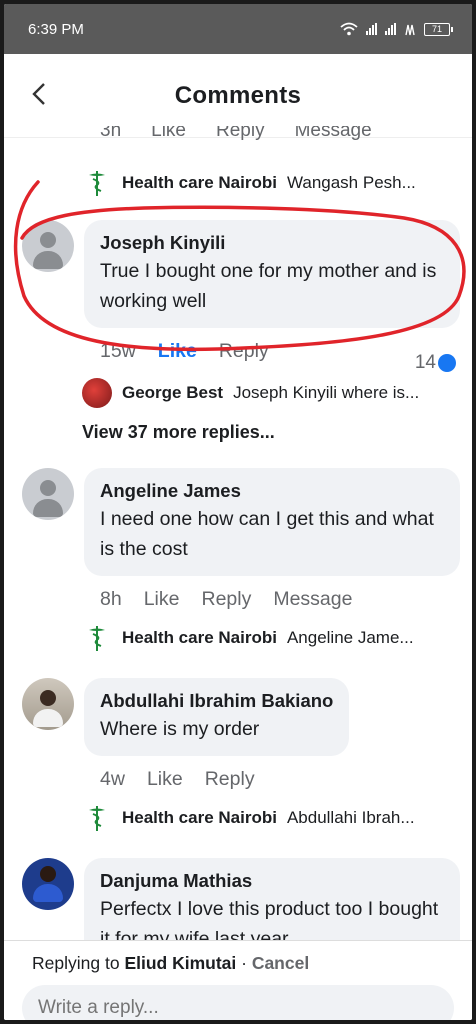 This screenshot has height=1024, width=476. I want to click on replying-prefix: Replying to, so click(76, 963).